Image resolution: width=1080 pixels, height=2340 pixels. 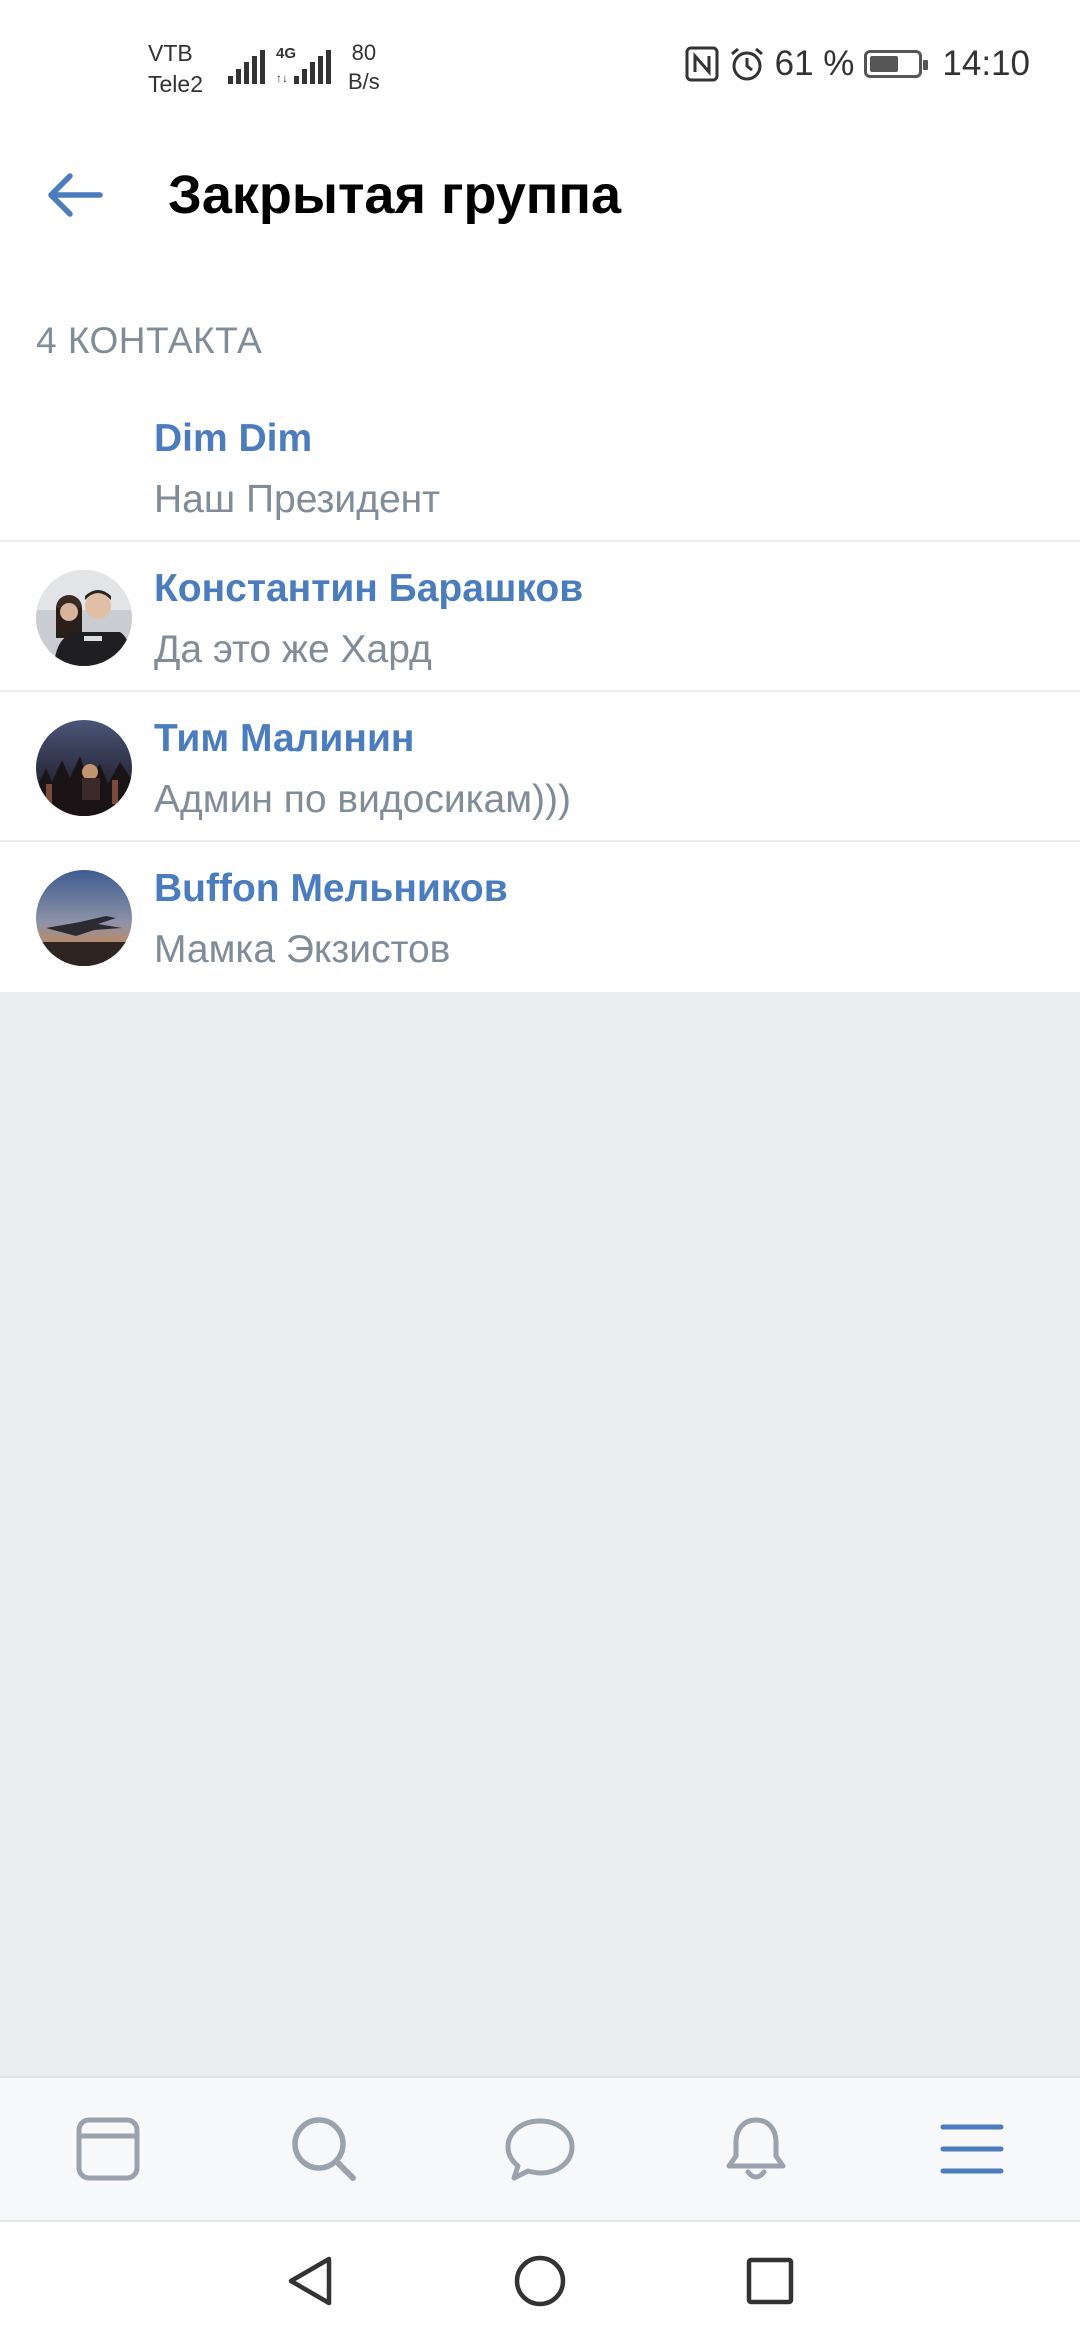 What do you see at coordinates (540, 917) in the screenshot?
I see `contact-row: Buffon Мельников Мамка Экзистов` at bounding box center [540, 917].